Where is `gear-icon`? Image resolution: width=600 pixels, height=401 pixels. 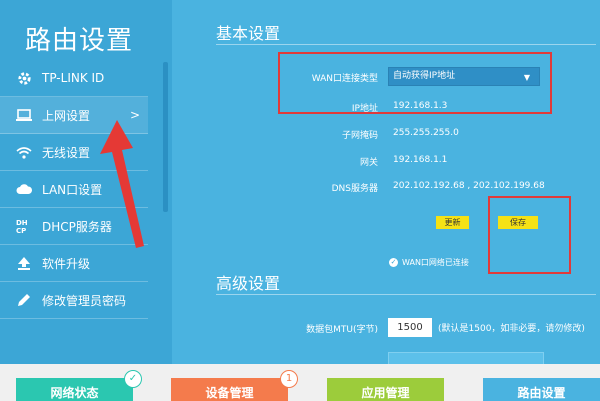
gear-icon is located at coordinates (24, 78).